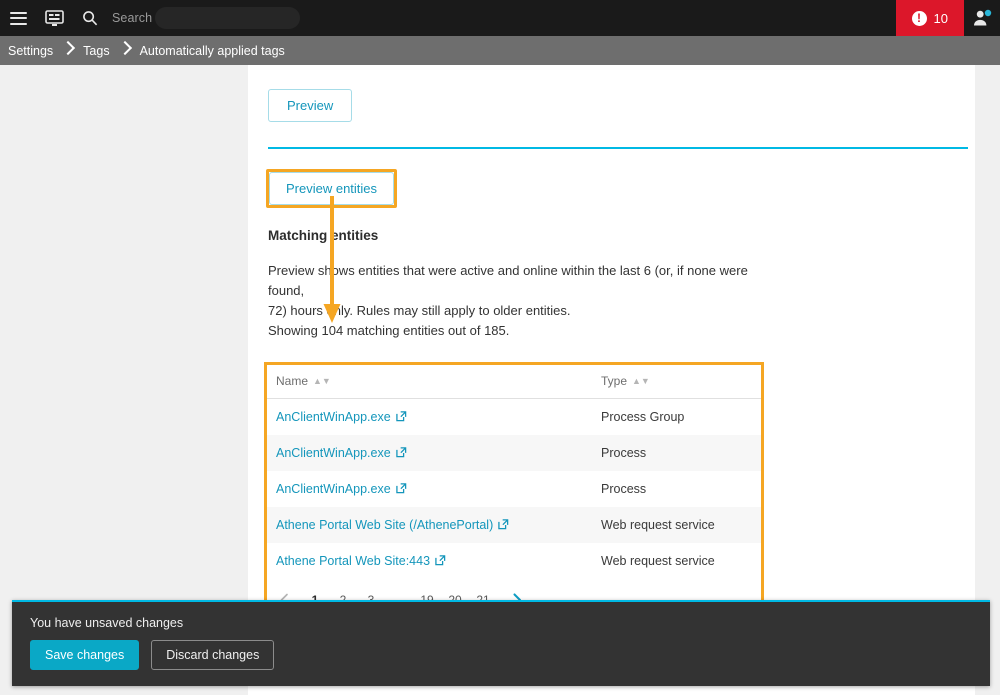  I want to click on preview-button: Preview, so click(310, 105).